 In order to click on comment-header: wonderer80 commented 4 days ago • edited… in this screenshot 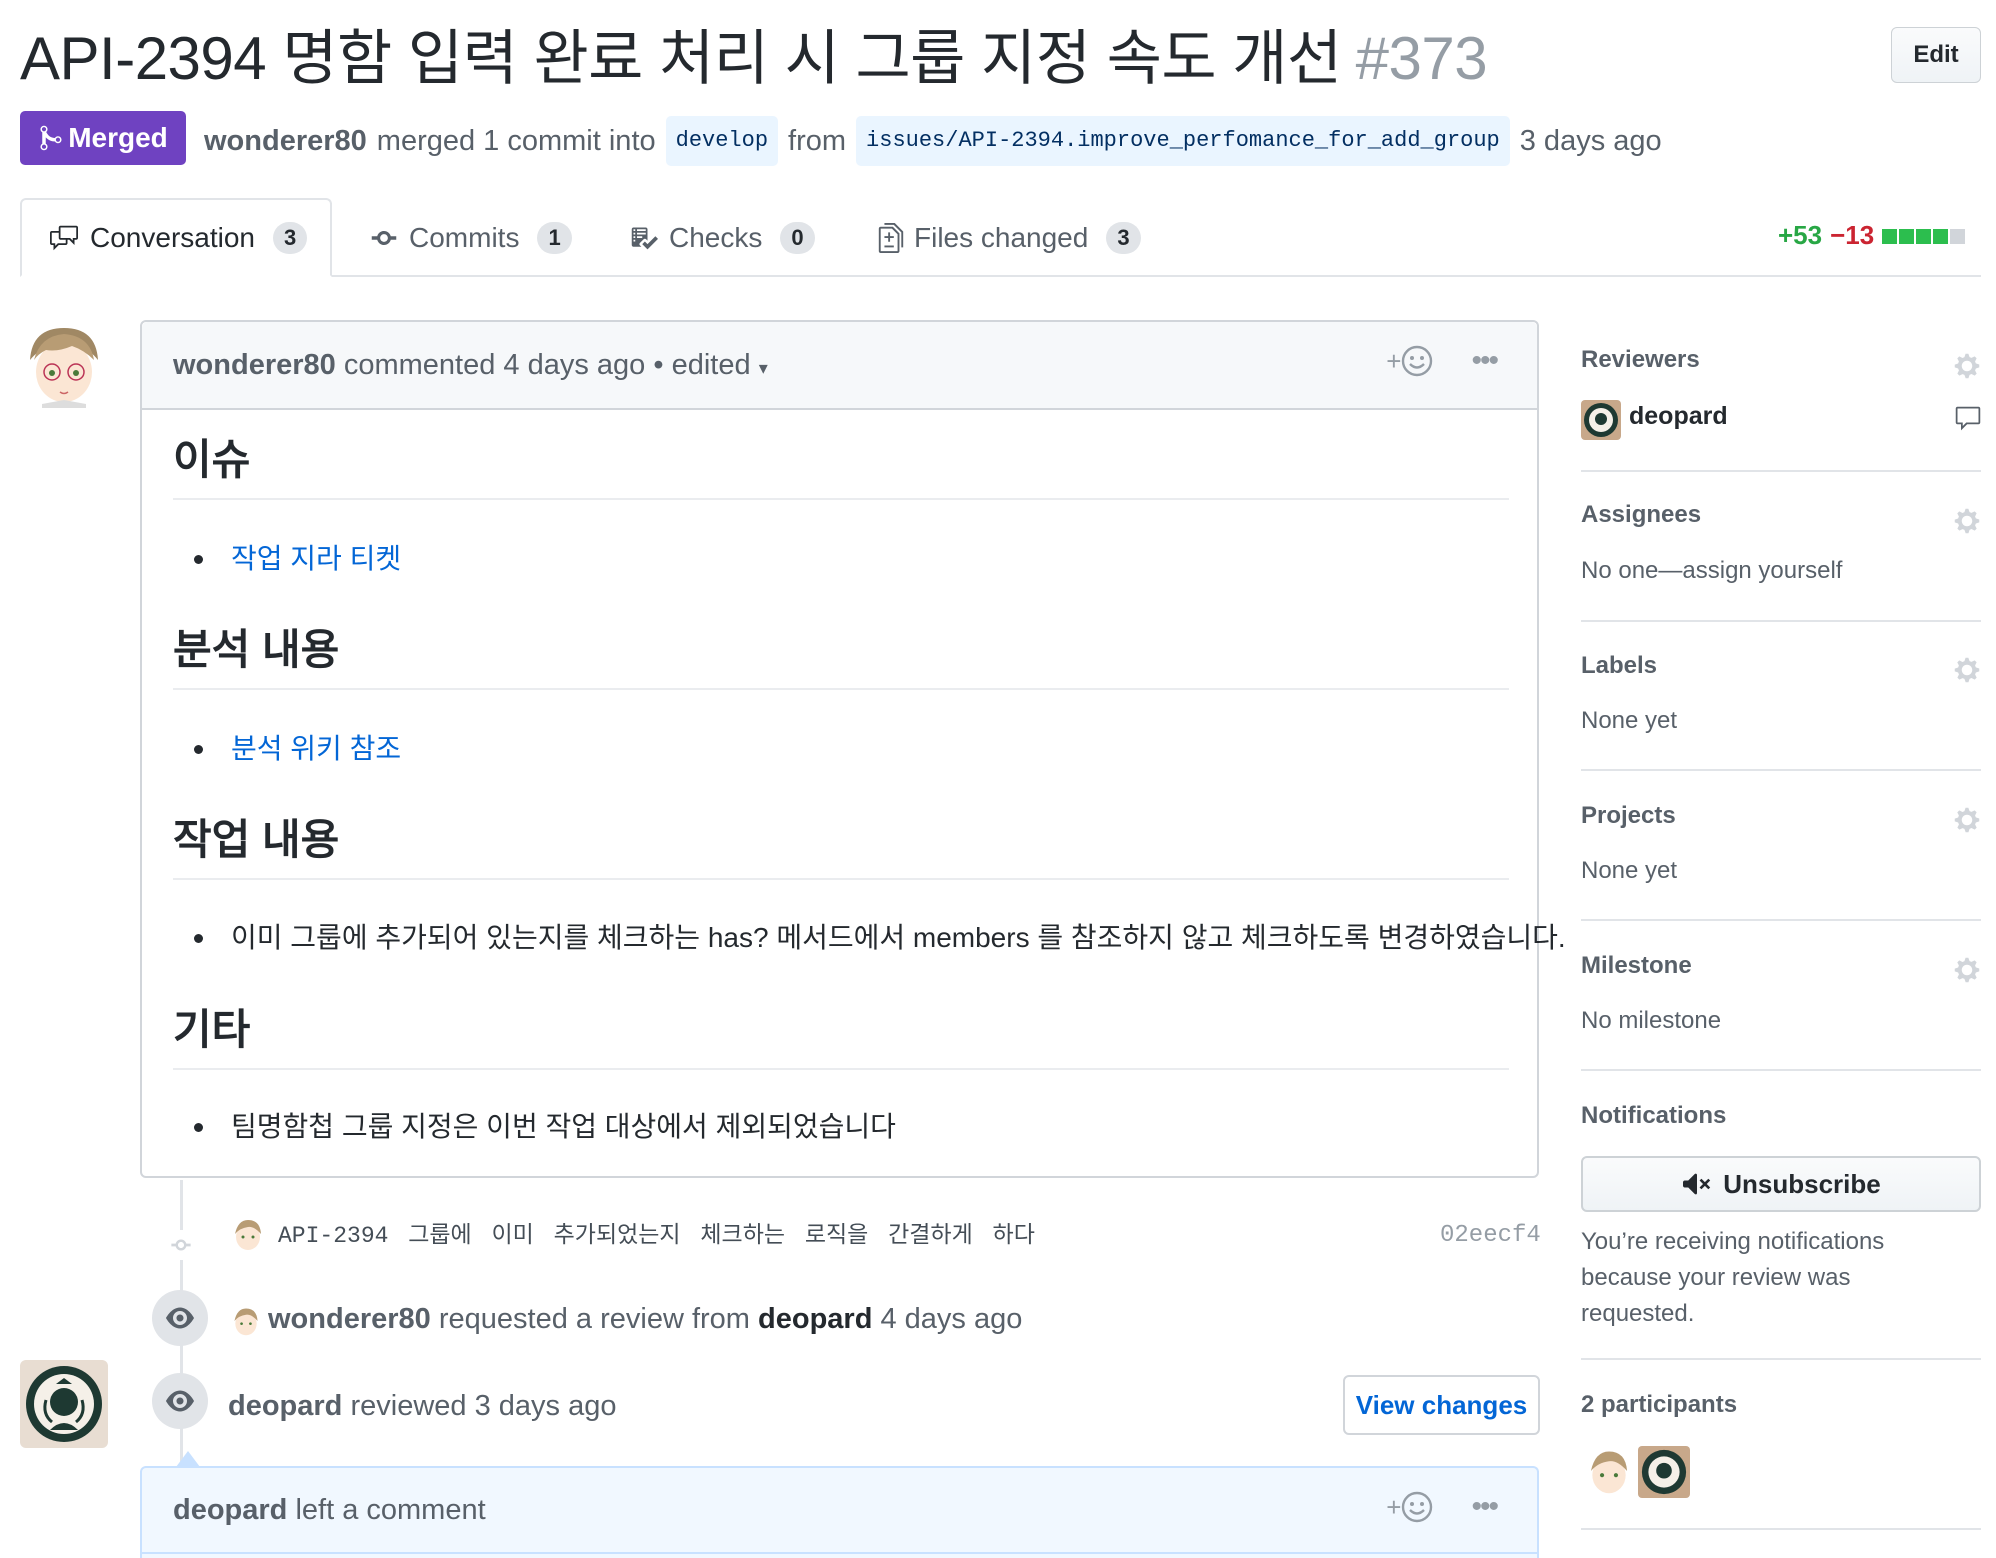, I will do `click(839, 366)`.